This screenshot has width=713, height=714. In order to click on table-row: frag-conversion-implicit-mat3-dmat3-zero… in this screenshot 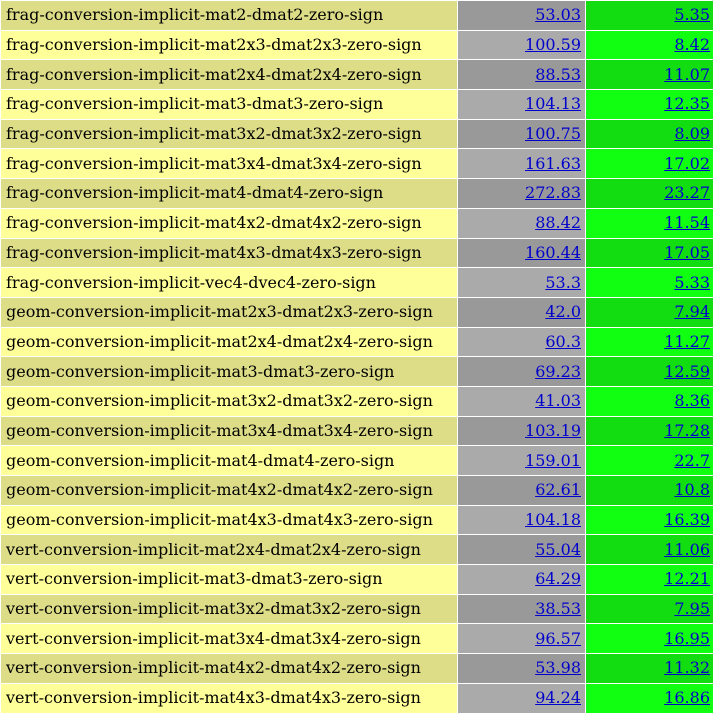, I will do `click(357, 104)`.